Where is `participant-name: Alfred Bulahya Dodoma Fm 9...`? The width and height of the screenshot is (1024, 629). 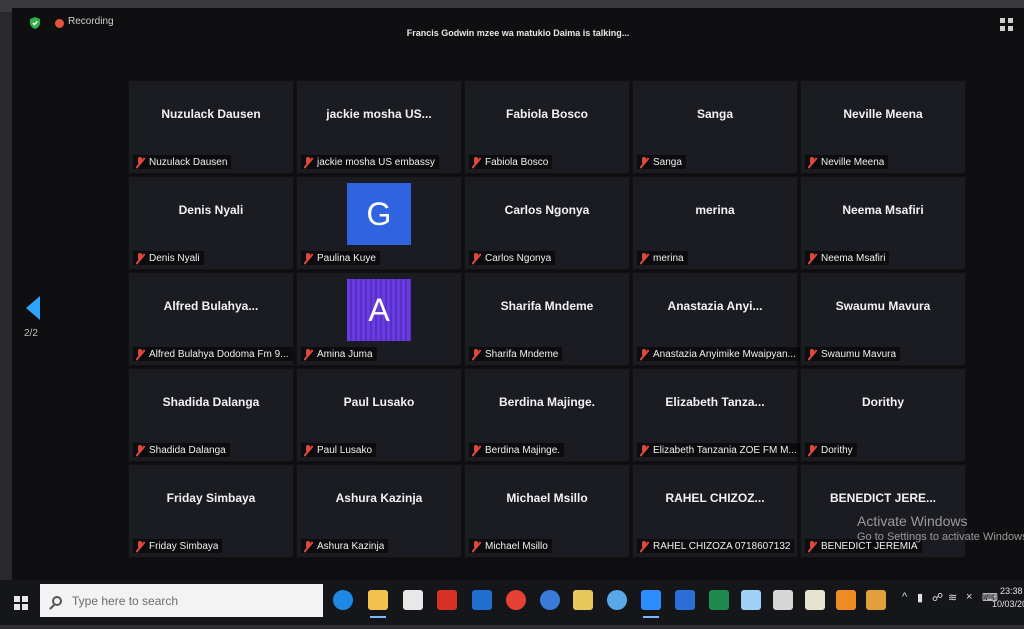
participant-name: Alfred Bulahya Dodoma Fm 9... is located at coordinates (219, 354).